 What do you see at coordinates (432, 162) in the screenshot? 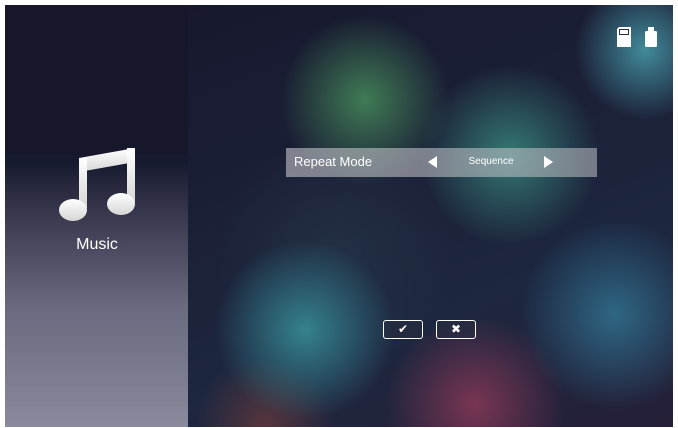
I see `arrow-left-icon` at bounding box center [432, 162].